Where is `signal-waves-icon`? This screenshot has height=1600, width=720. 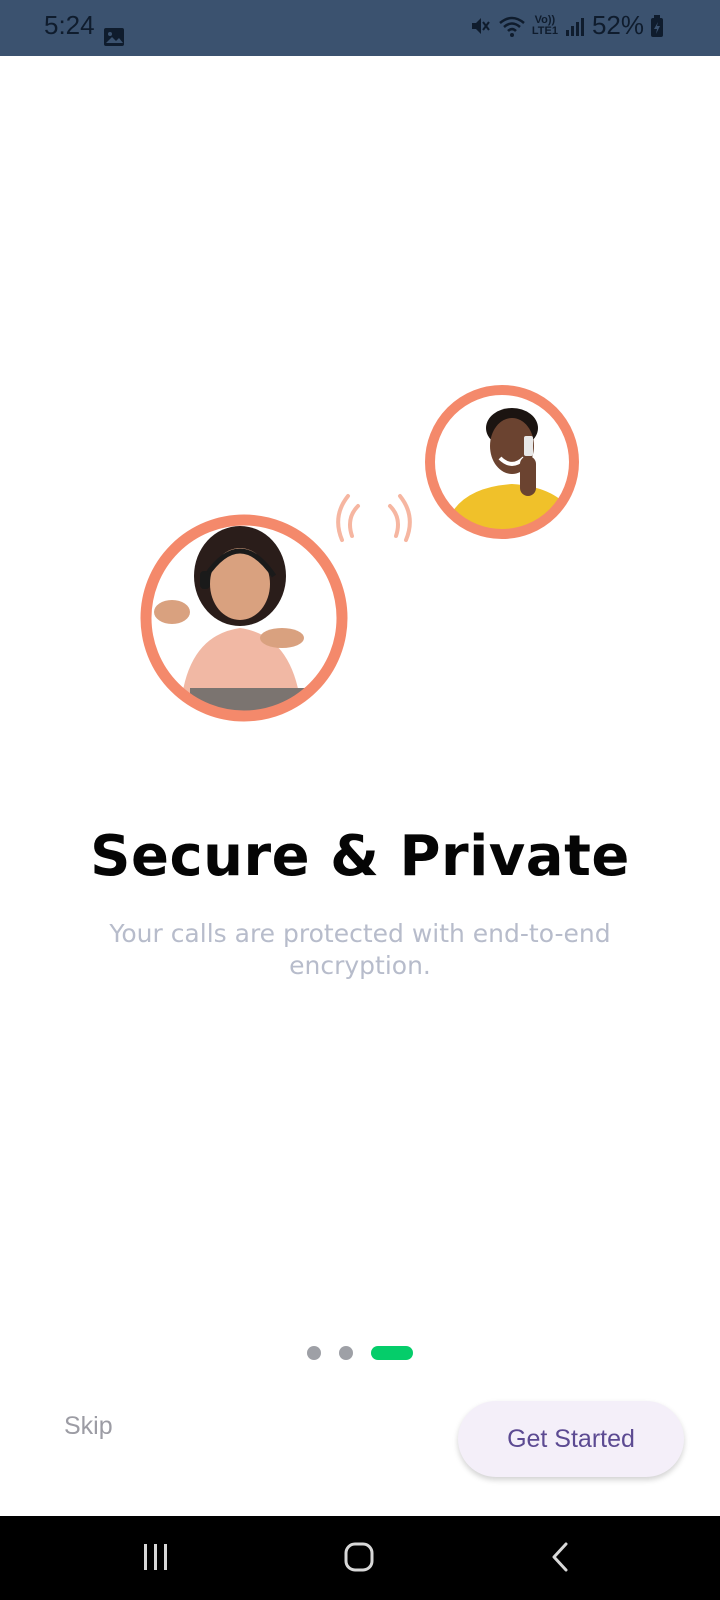
signal-waves-icon is located at coordinates (374, 518).